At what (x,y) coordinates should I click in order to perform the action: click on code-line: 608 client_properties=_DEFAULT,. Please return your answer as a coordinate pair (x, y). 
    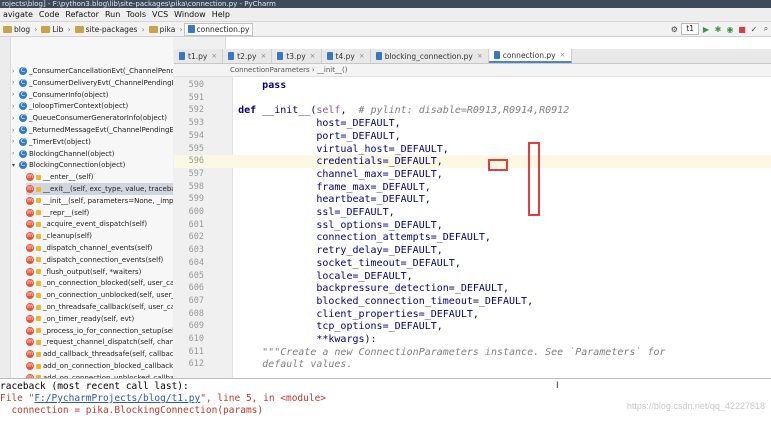
    Looking at the image, I should click on (472, 314).